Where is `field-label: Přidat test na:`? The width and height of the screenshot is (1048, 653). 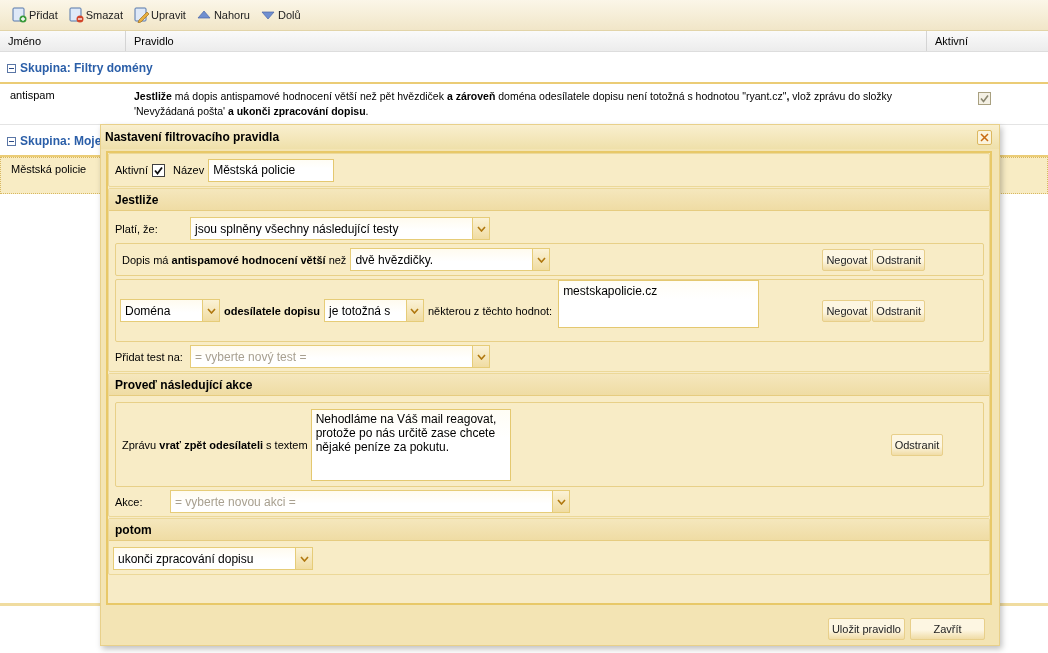 field-label: Přidat test na: is located at coordinates (149, 356).